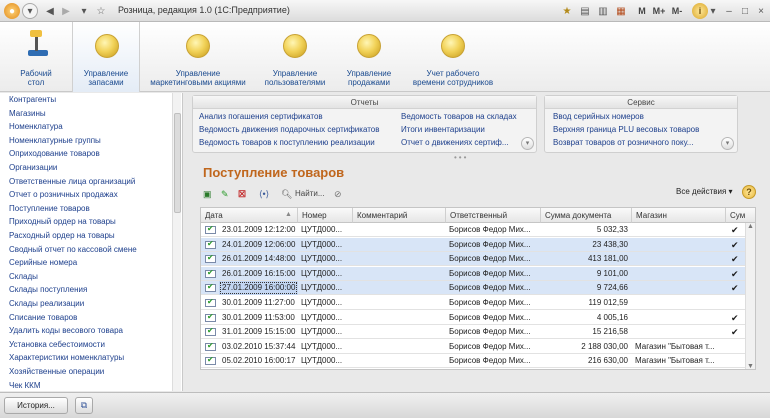 The height and width of the screenshot is (418, 770). I want to click on close-button: ×, so click(761, 11).